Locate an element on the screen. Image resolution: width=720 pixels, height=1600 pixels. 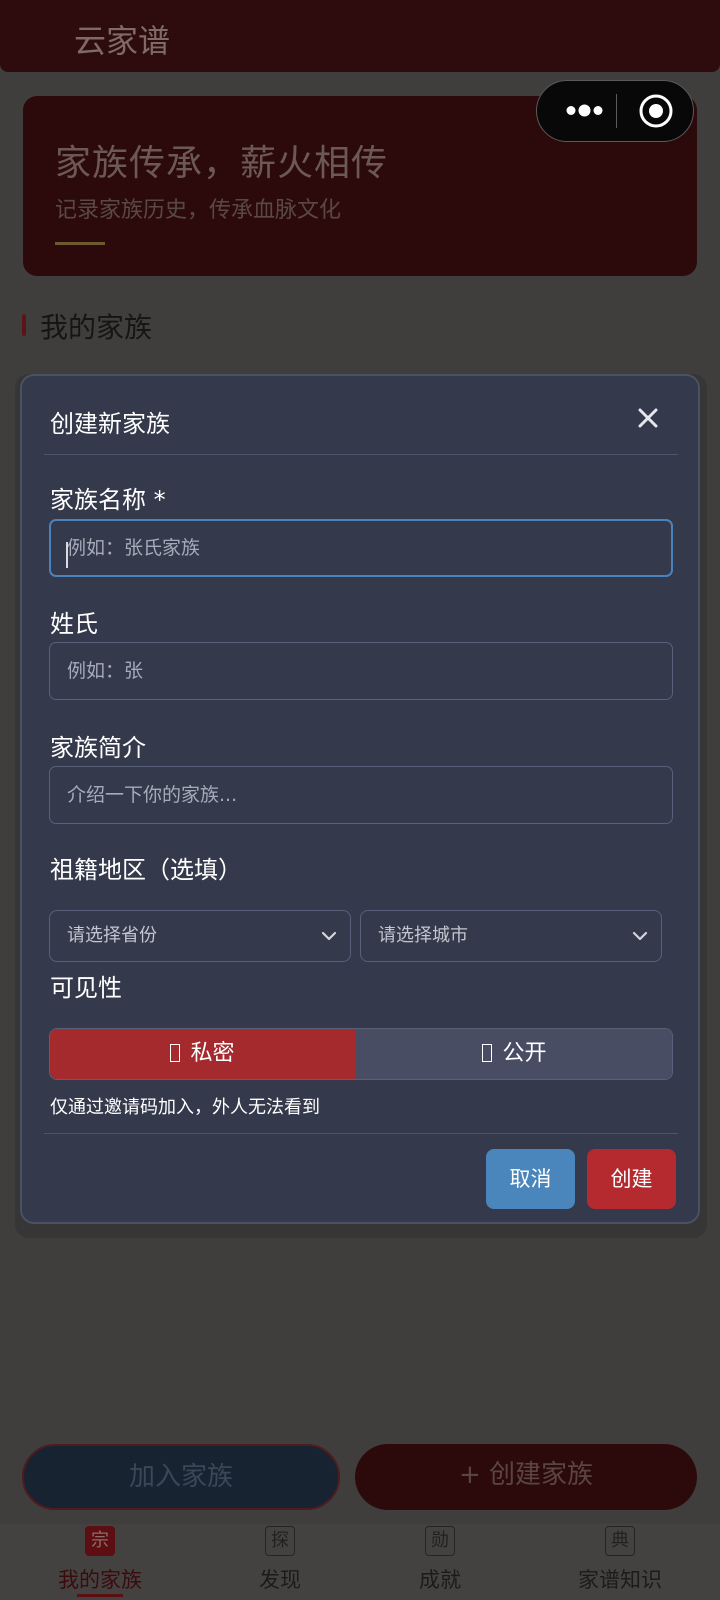
province-select-value: 请选择省份 is located at coordinates (112, 935).